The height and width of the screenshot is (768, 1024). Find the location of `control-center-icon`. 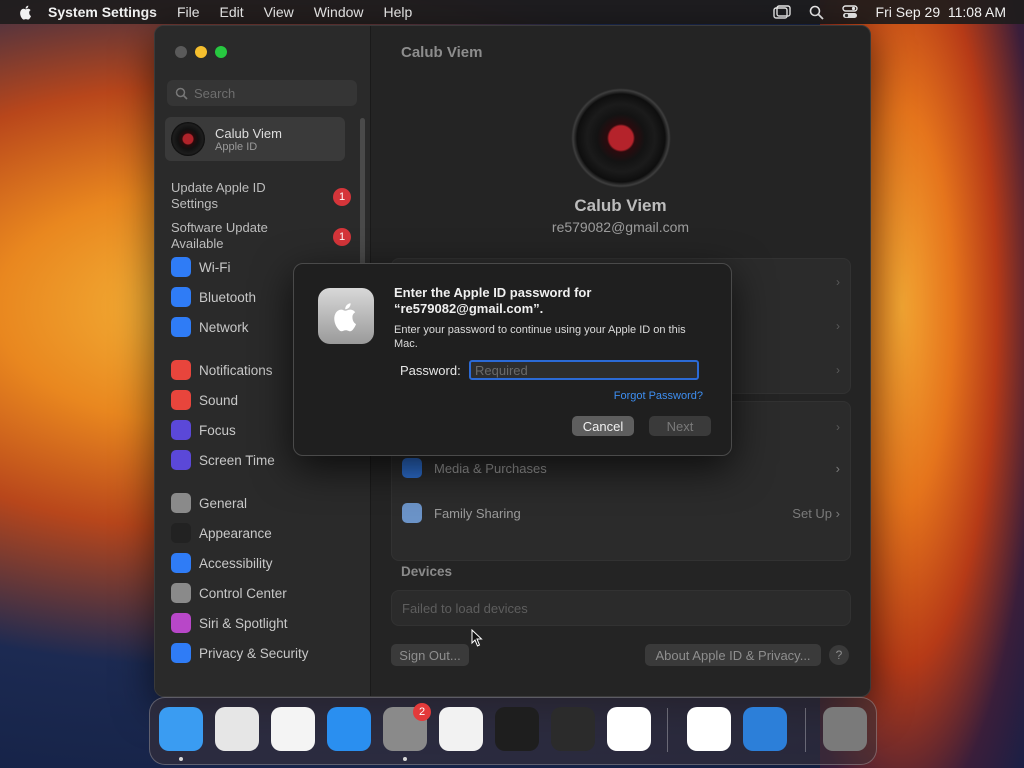

control-center-icon is located at coordinates (849, 12).